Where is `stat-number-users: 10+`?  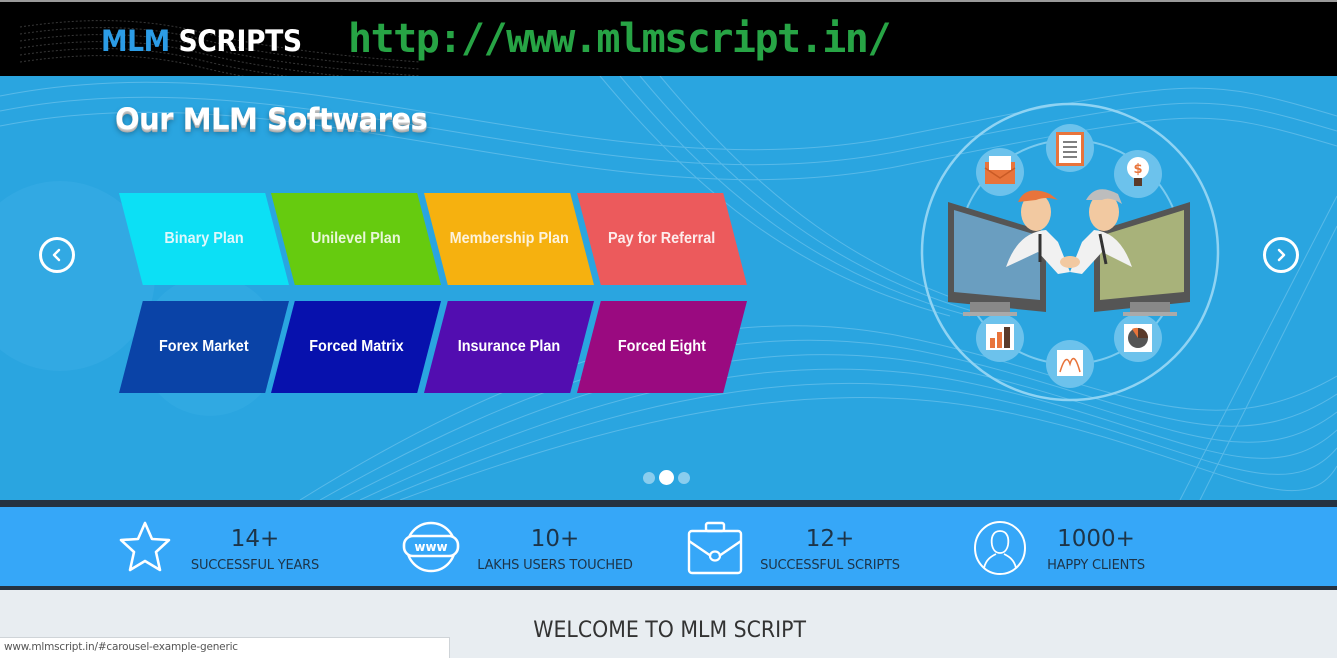
stat-number-users: 10+ is located at coordinates (555, 539).